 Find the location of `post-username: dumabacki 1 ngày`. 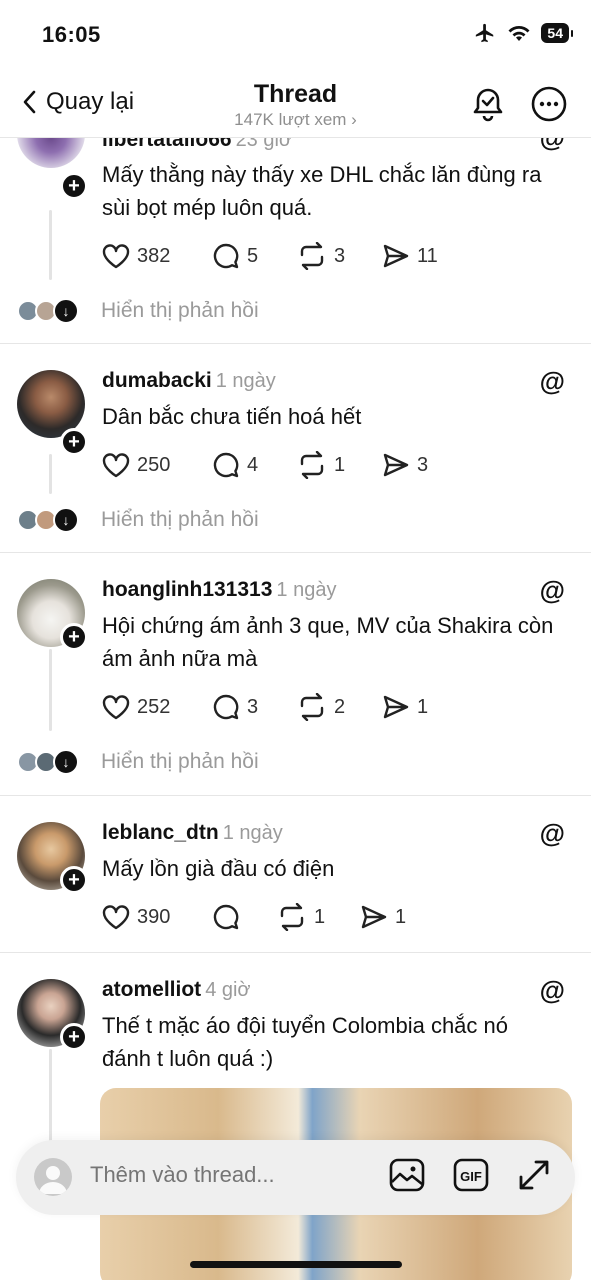

post-username: dumabacki 1 ngày is located at coordinates (189, 381).